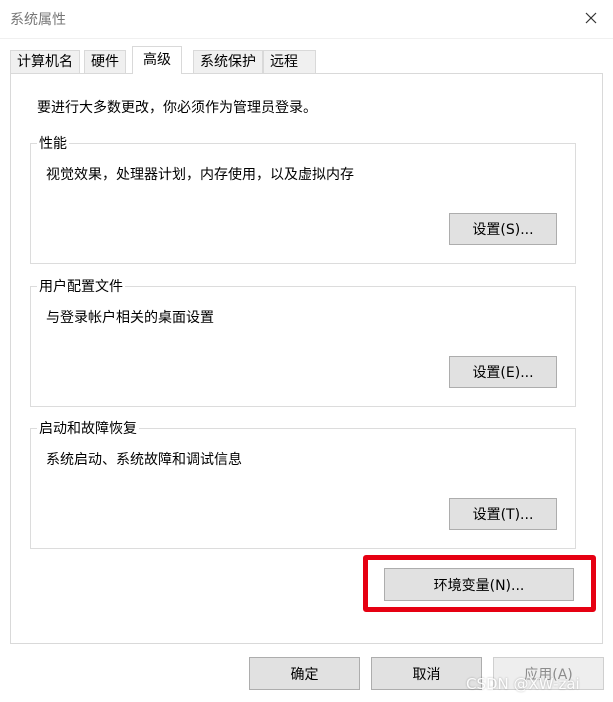  I want to click on titlebar-divider, so click(306, 38).